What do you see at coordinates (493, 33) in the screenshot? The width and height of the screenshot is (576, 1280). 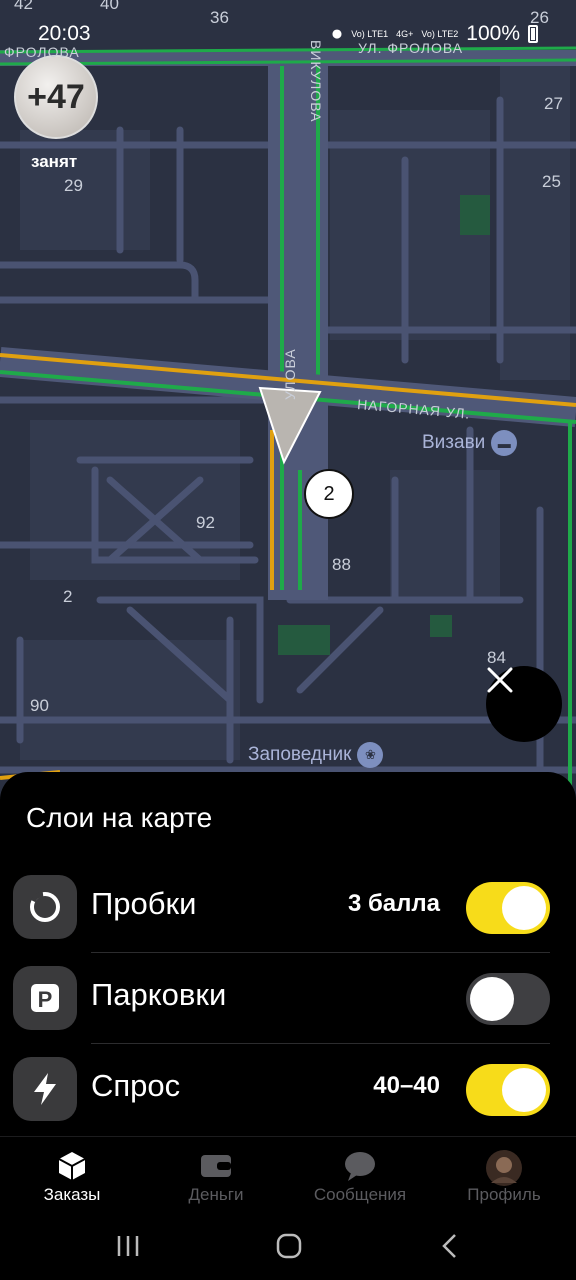 I see `battery-text: 100%` at bounding box center [493, 33].